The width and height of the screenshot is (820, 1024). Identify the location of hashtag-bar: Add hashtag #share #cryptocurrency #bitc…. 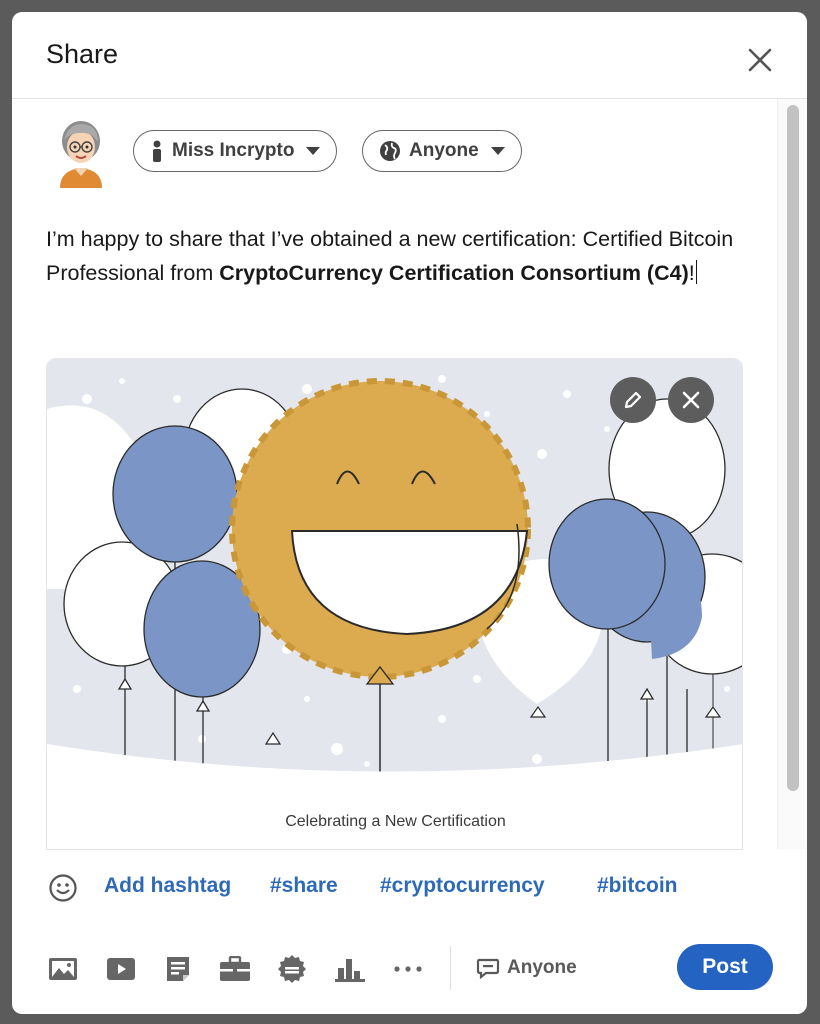
(409, 887).